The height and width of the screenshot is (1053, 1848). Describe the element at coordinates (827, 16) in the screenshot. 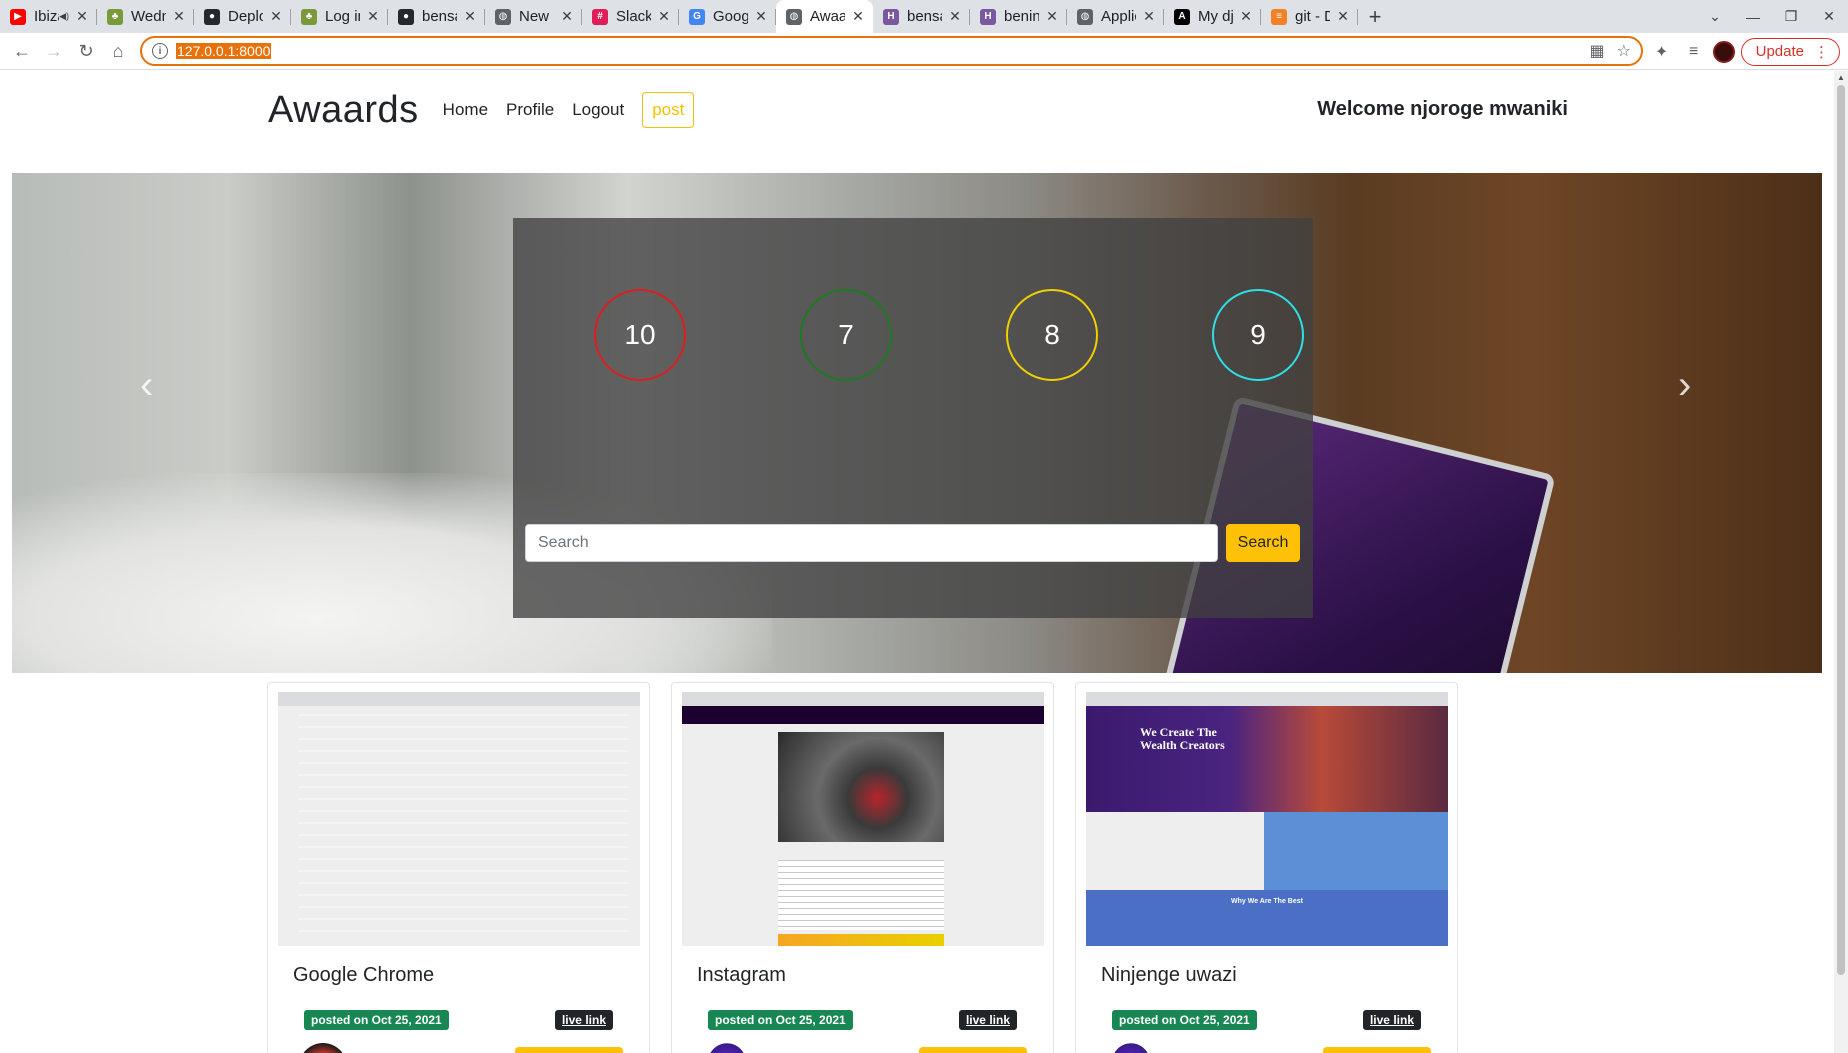

I see `tab-title: Awaard` at that location.